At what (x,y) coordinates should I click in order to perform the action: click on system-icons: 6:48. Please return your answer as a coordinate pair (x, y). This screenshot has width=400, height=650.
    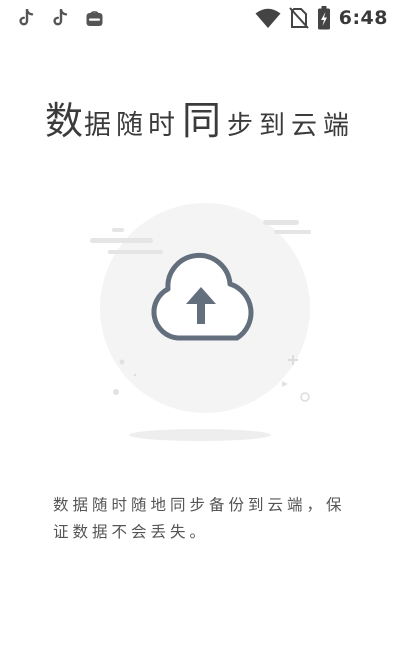
    Looking at the image, I should click on (321, 18).